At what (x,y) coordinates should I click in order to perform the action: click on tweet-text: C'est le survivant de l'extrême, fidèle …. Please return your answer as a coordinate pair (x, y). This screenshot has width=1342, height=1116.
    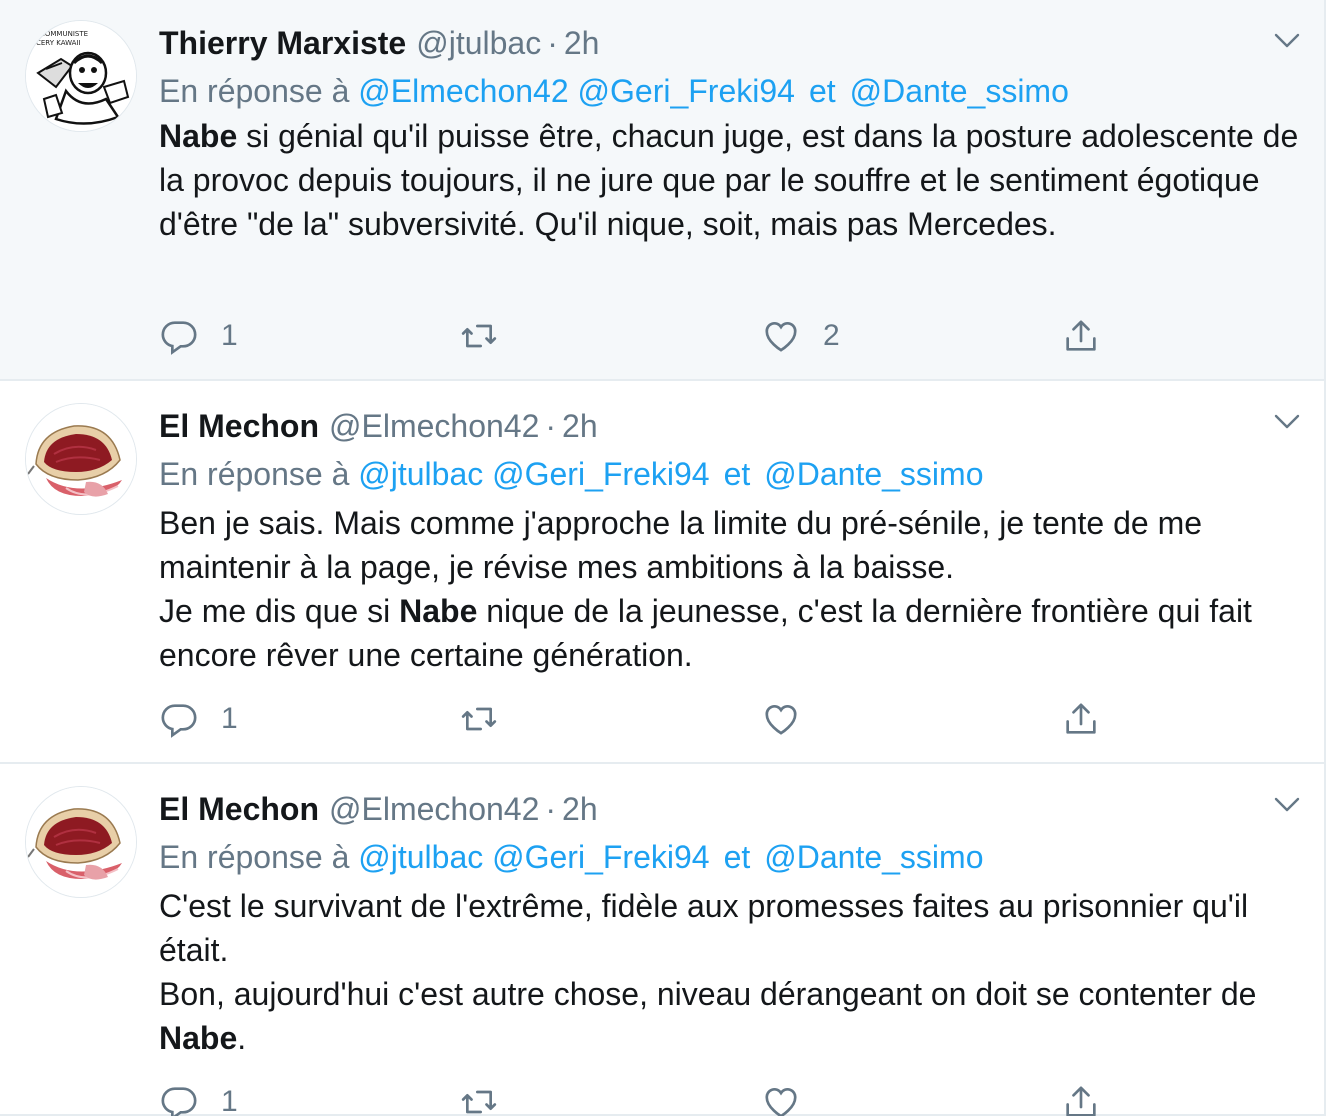
    Looking at the image, I should click on (729, 972).